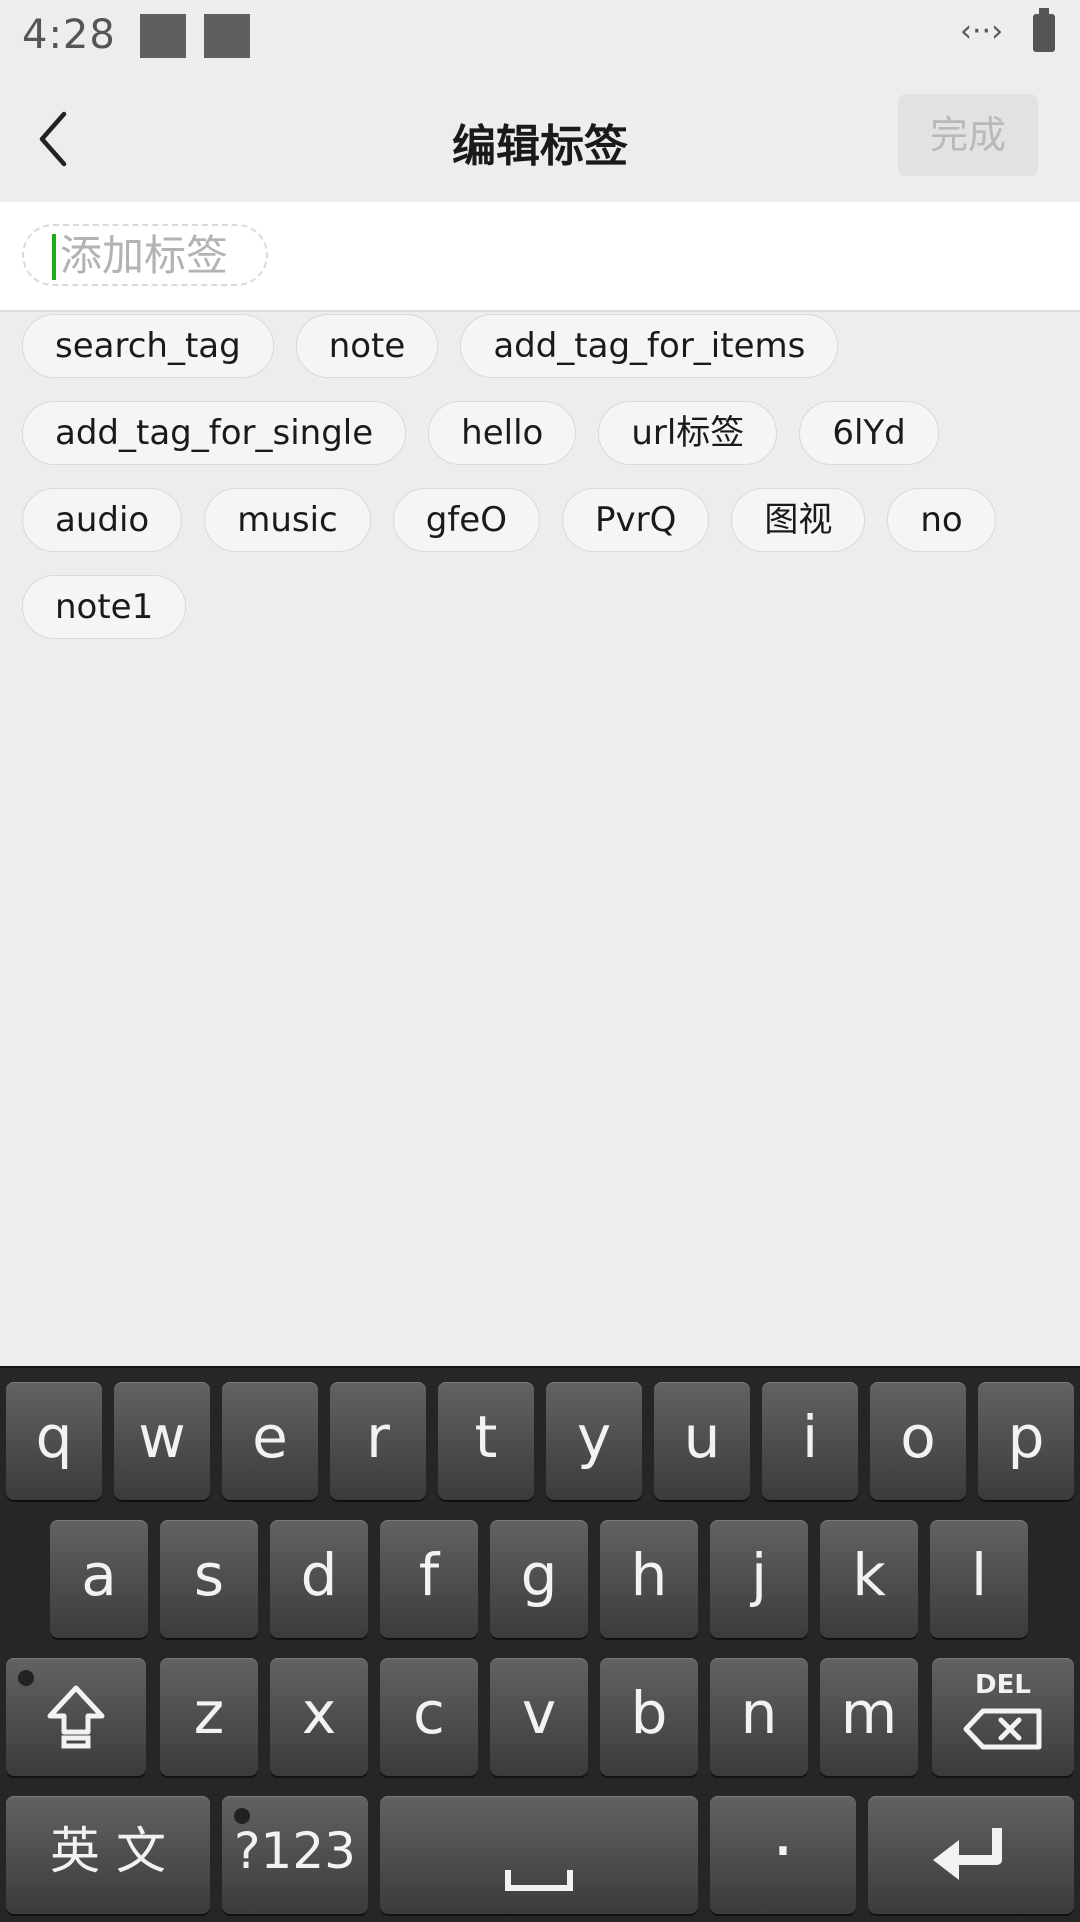 This screenshot has height=1922, width=1080. What do you see at coordinates (160, 255) in the screenshot?
I see `add-tag-input` at bounding box center [160, 255].